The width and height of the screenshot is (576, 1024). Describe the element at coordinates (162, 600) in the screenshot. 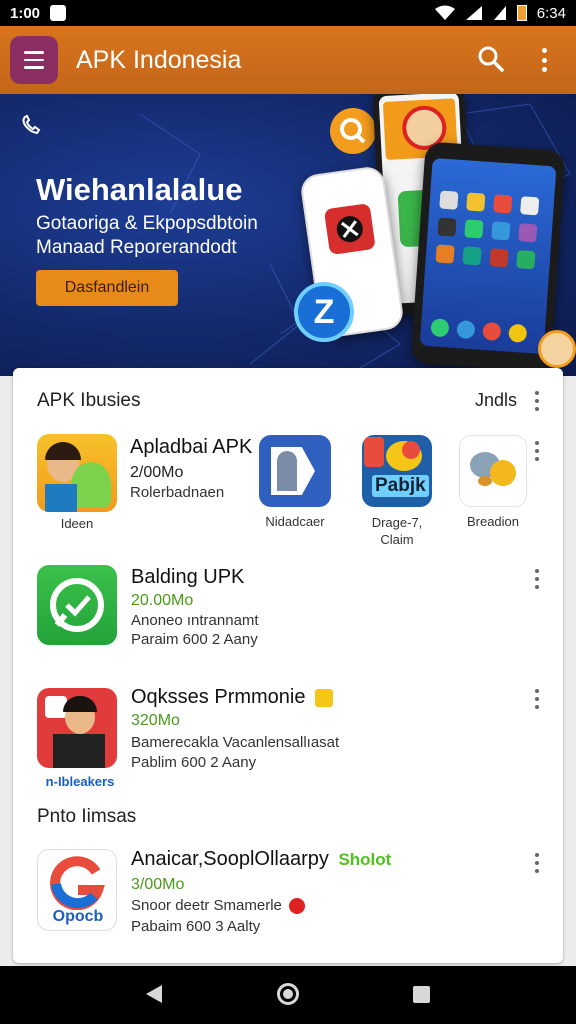

I see `app-size-balding: 20.00Mo` at that location.